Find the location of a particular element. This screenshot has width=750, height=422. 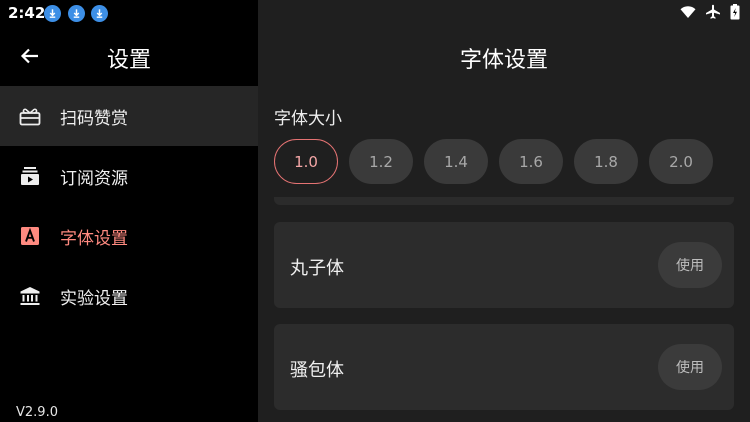

app-version: V2.9.0 is located at coordinates (37, 412).